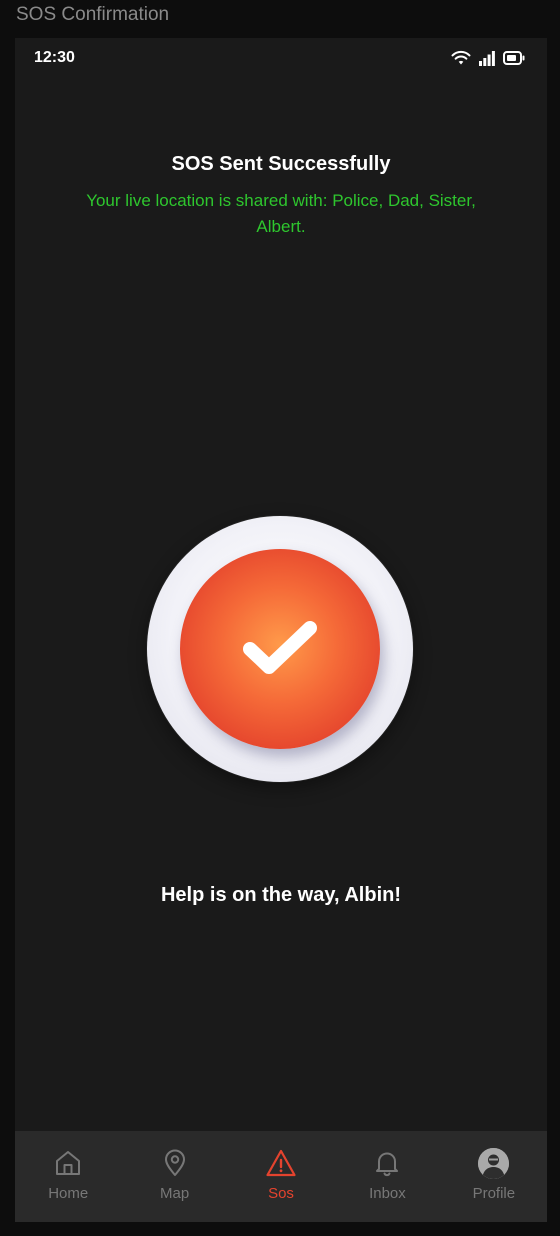 The height and width of the screenshot is (1236, 560). Describe the element at coordinates (281, 1193) in the screenshot. I see `nav-label-sos: Sos` at that location.